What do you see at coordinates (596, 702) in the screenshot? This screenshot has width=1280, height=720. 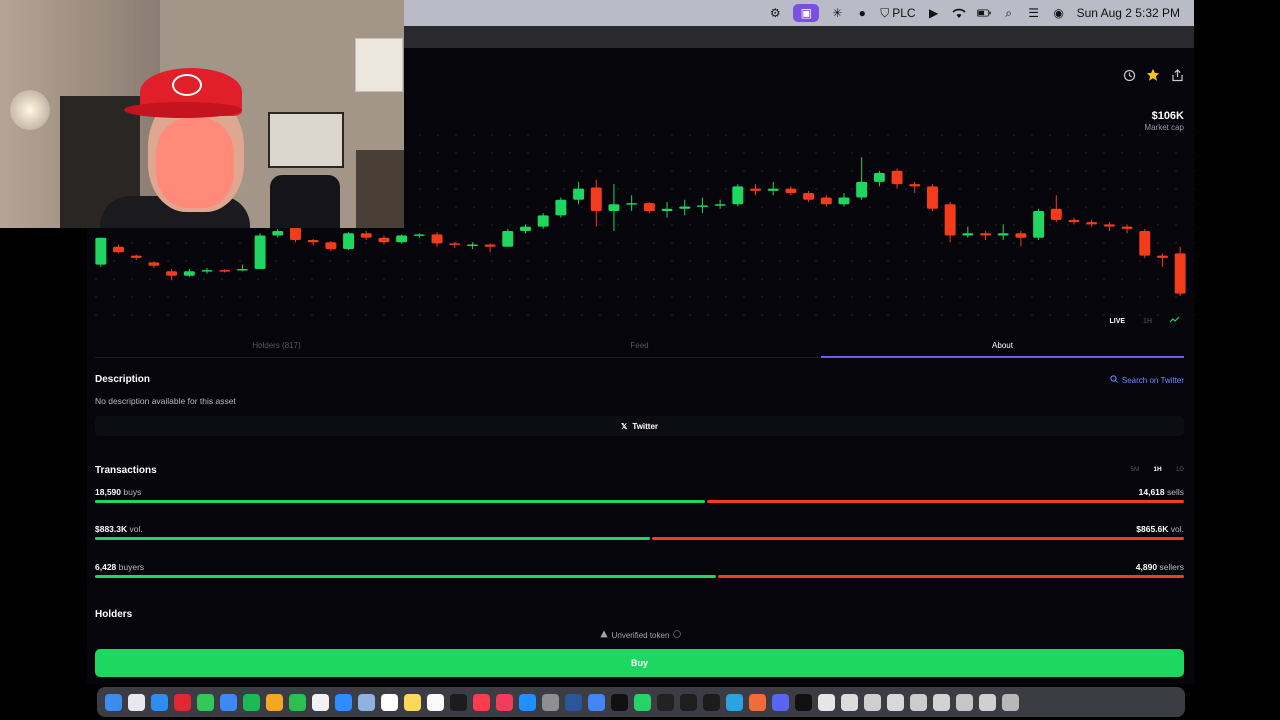 I see `chrome-icon` at bounding box center [596, 702].